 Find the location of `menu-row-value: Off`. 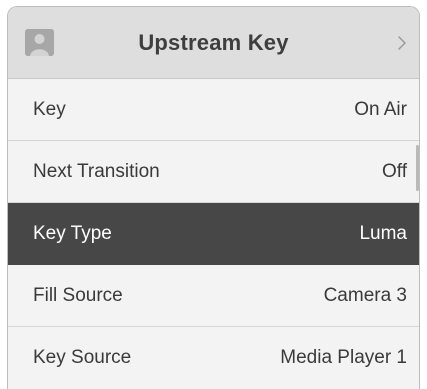

menu-row-value: Off is located at coordinates (394, 171).